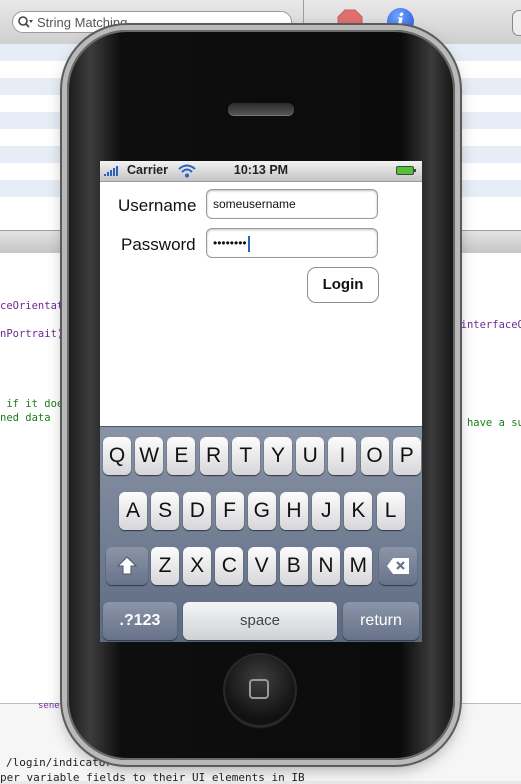 The image size is (521, 784). Describe the element at coordinates (25, 418) in the screenshot. I see `code-comment: ned data` at that location.